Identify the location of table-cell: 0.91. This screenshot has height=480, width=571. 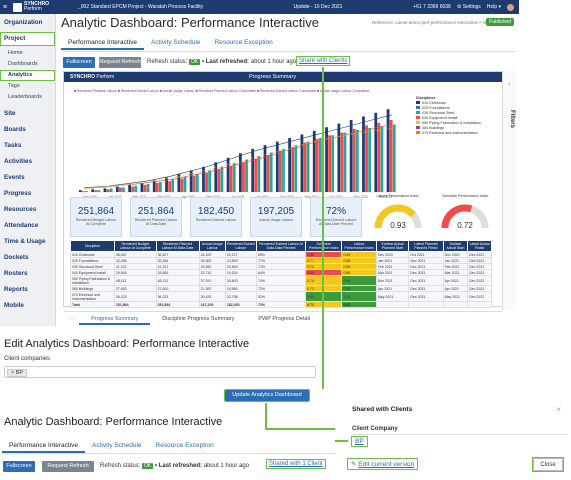
(324, 296).